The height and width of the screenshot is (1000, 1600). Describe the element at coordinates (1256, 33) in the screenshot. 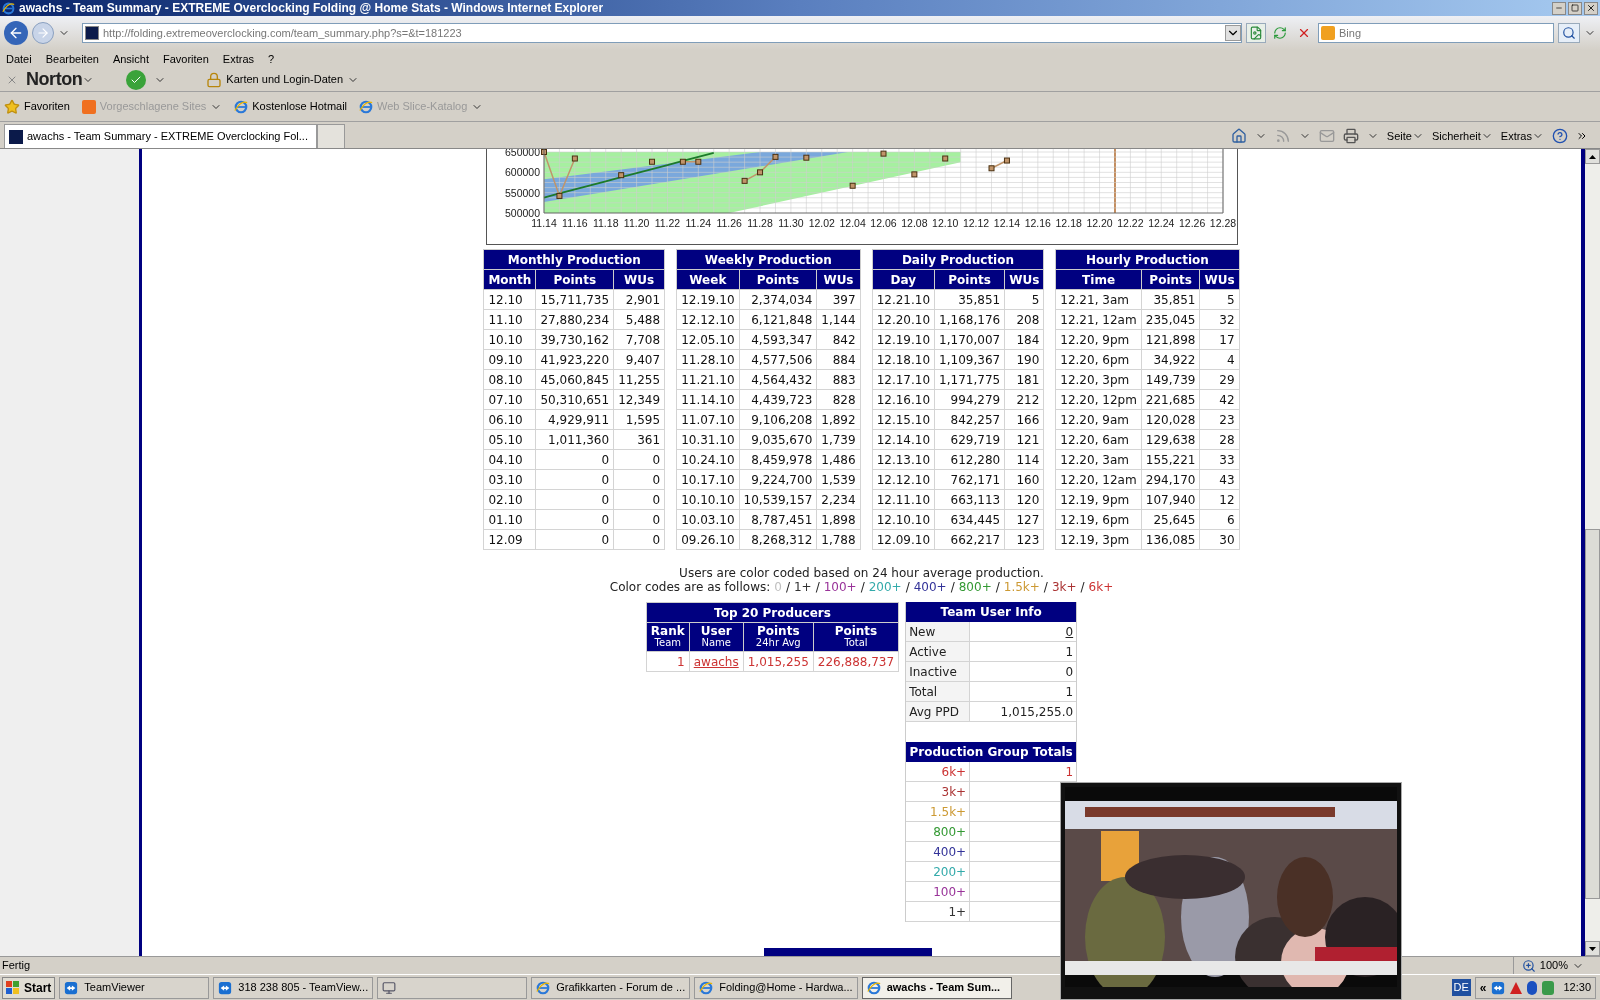

I see `compatibility-button` at that location.